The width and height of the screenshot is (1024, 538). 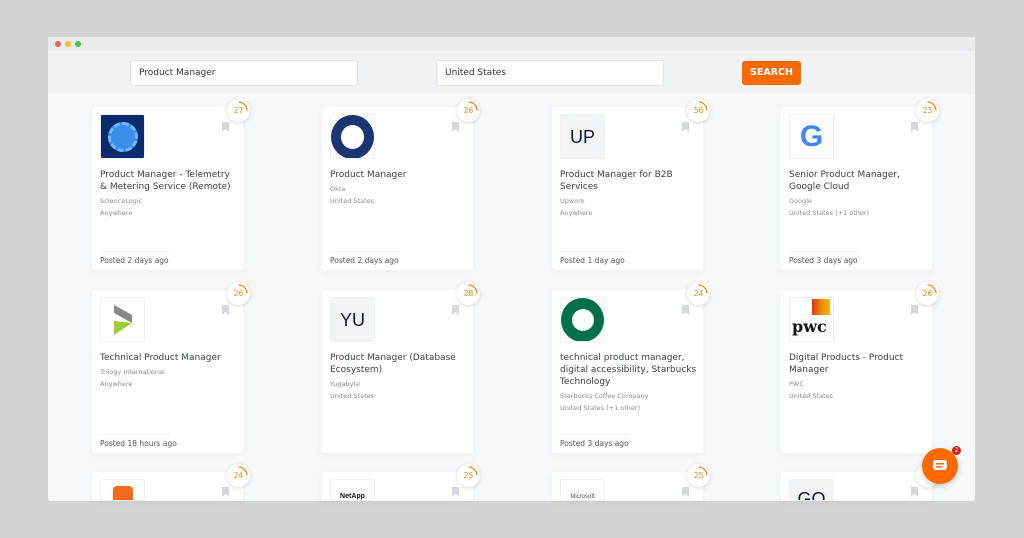 I want to click on chat-button: 2, so click(x=941, y=465).